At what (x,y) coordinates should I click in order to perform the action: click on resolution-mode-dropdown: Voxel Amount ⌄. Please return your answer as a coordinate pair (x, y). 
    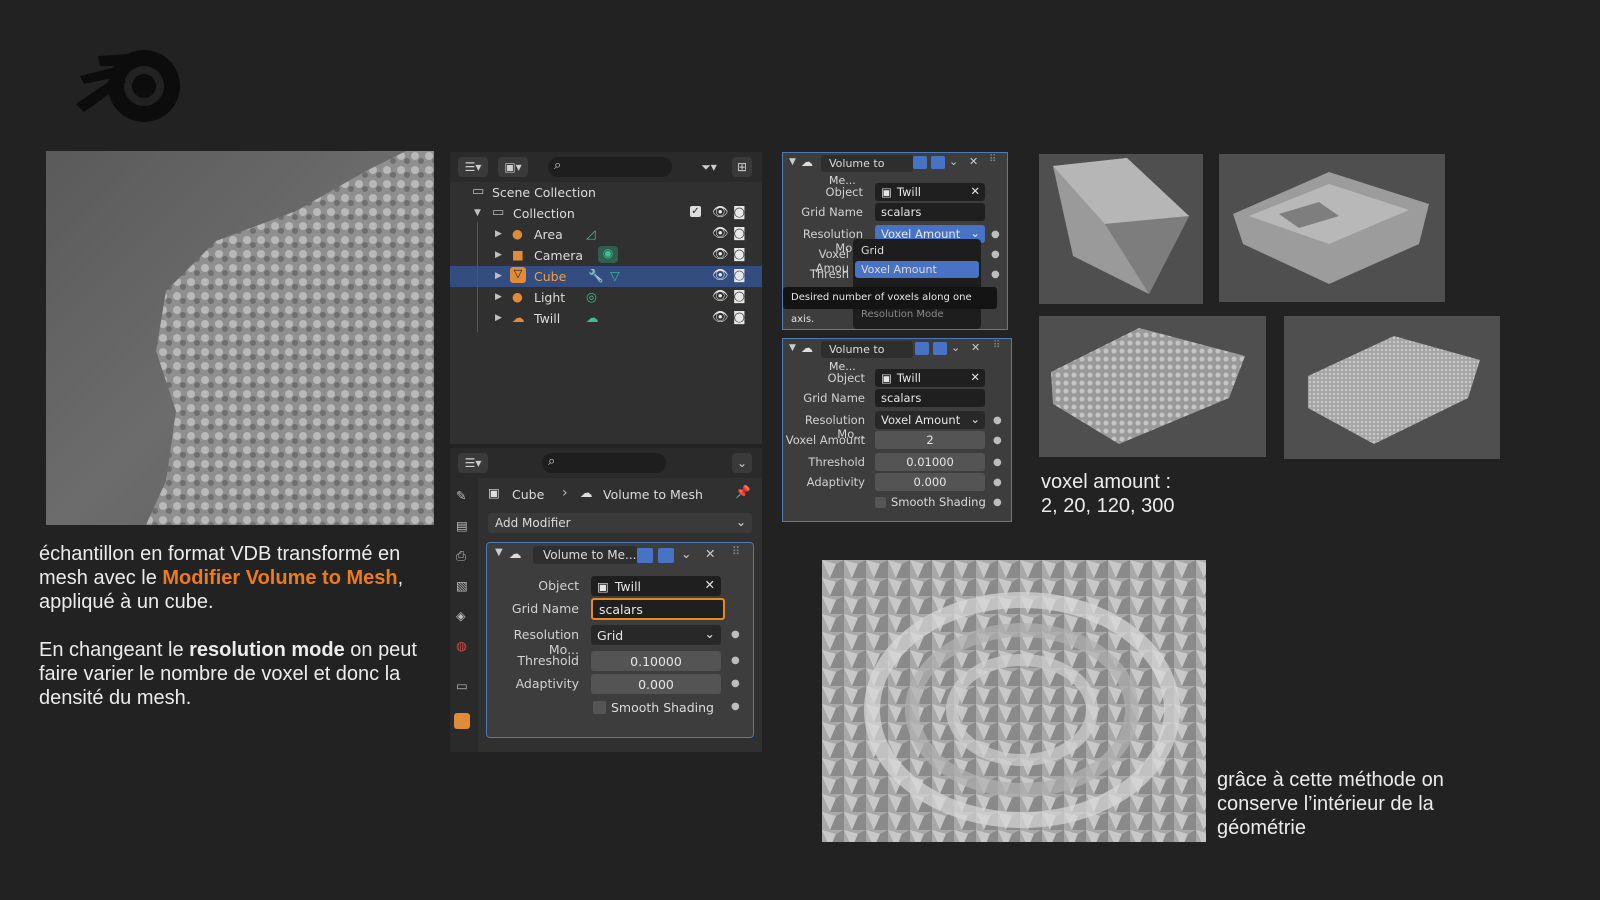
    Looking at the image, I should click on (930, 420).